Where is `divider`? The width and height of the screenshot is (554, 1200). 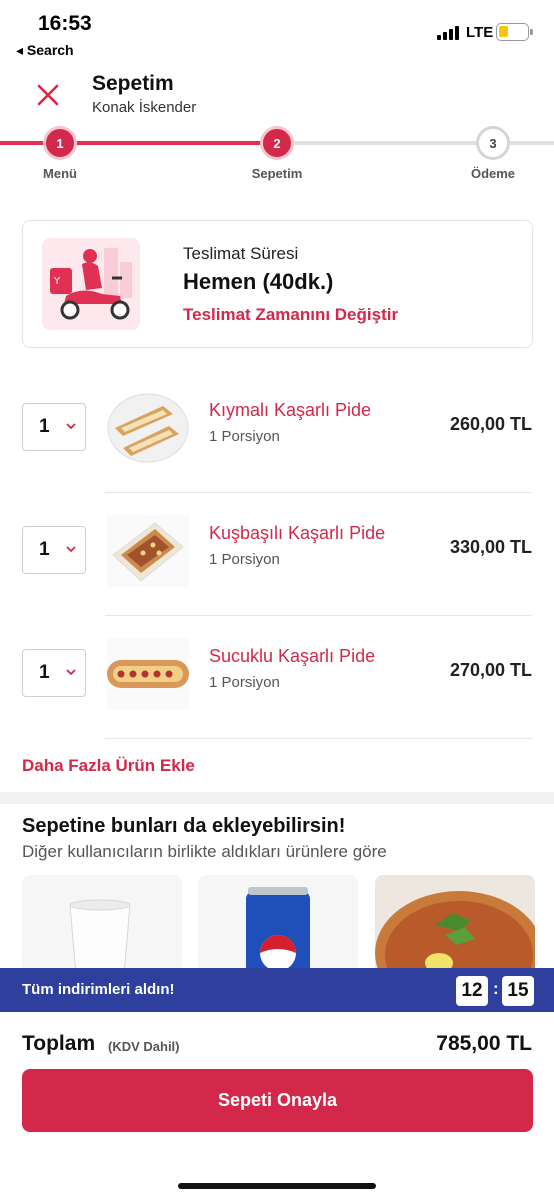
divider is located at coordinates (318, 738).